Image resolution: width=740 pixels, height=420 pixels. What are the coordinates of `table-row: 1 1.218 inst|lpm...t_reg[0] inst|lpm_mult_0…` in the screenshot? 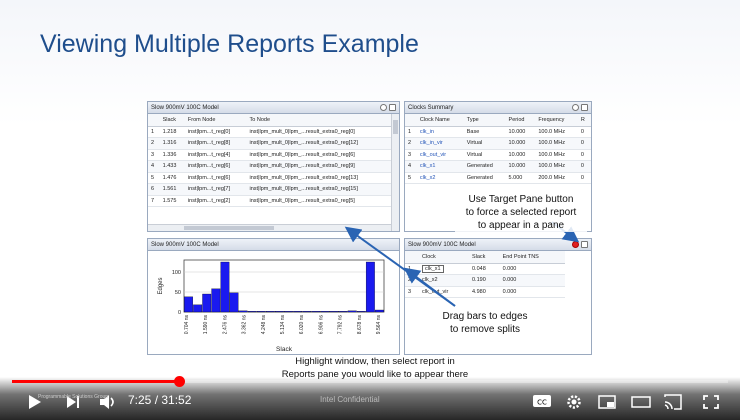 It's located at (270, 132).